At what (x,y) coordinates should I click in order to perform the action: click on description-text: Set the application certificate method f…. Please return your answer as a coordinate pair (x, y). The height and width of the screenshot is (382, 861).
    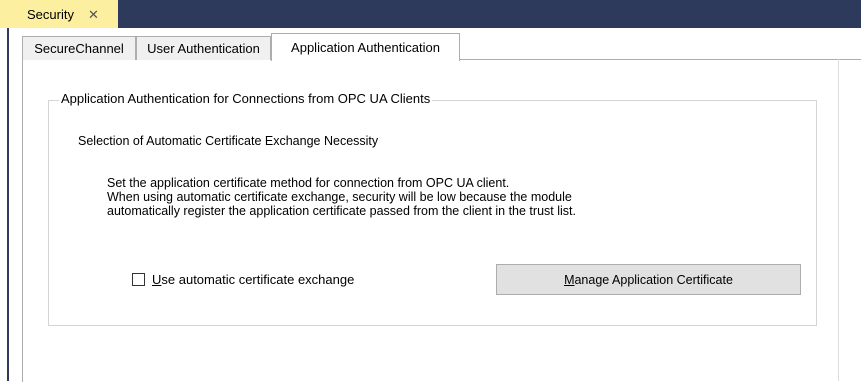
    Looking at the image, I should click on (341, 197).